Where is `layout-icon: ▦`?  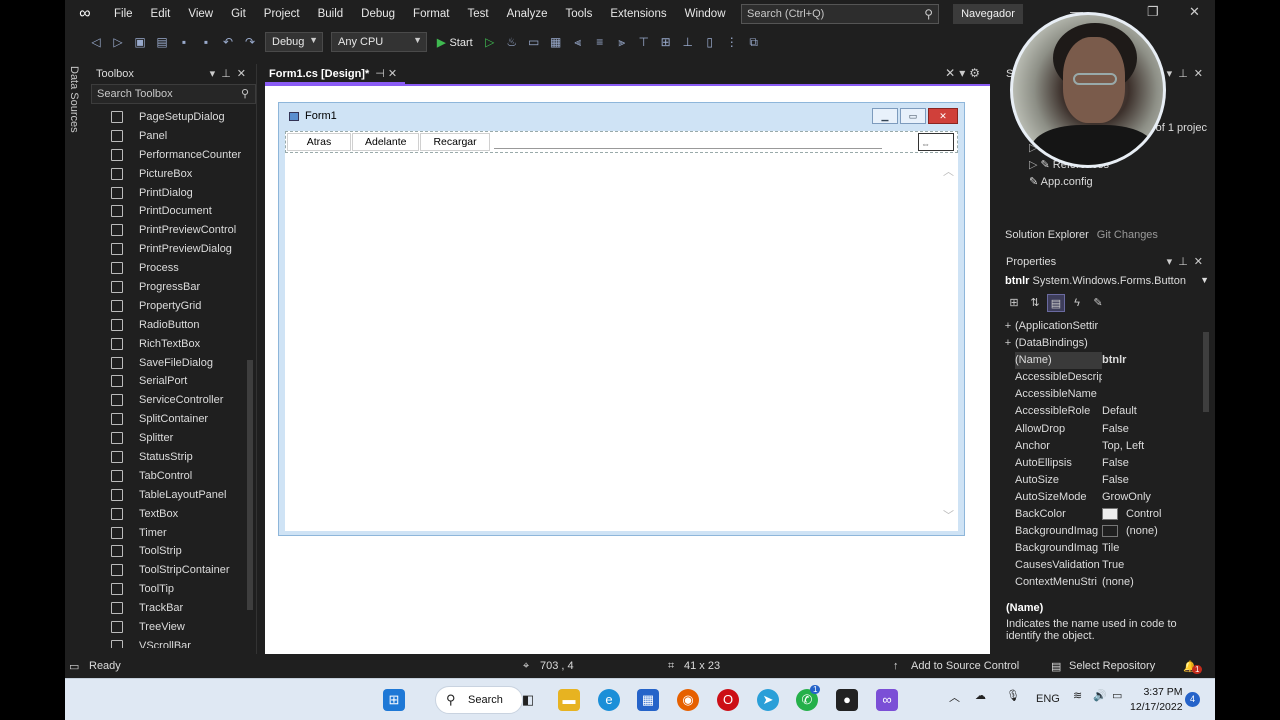 layout-icon: ▦ is located at coordinates (556, 42).